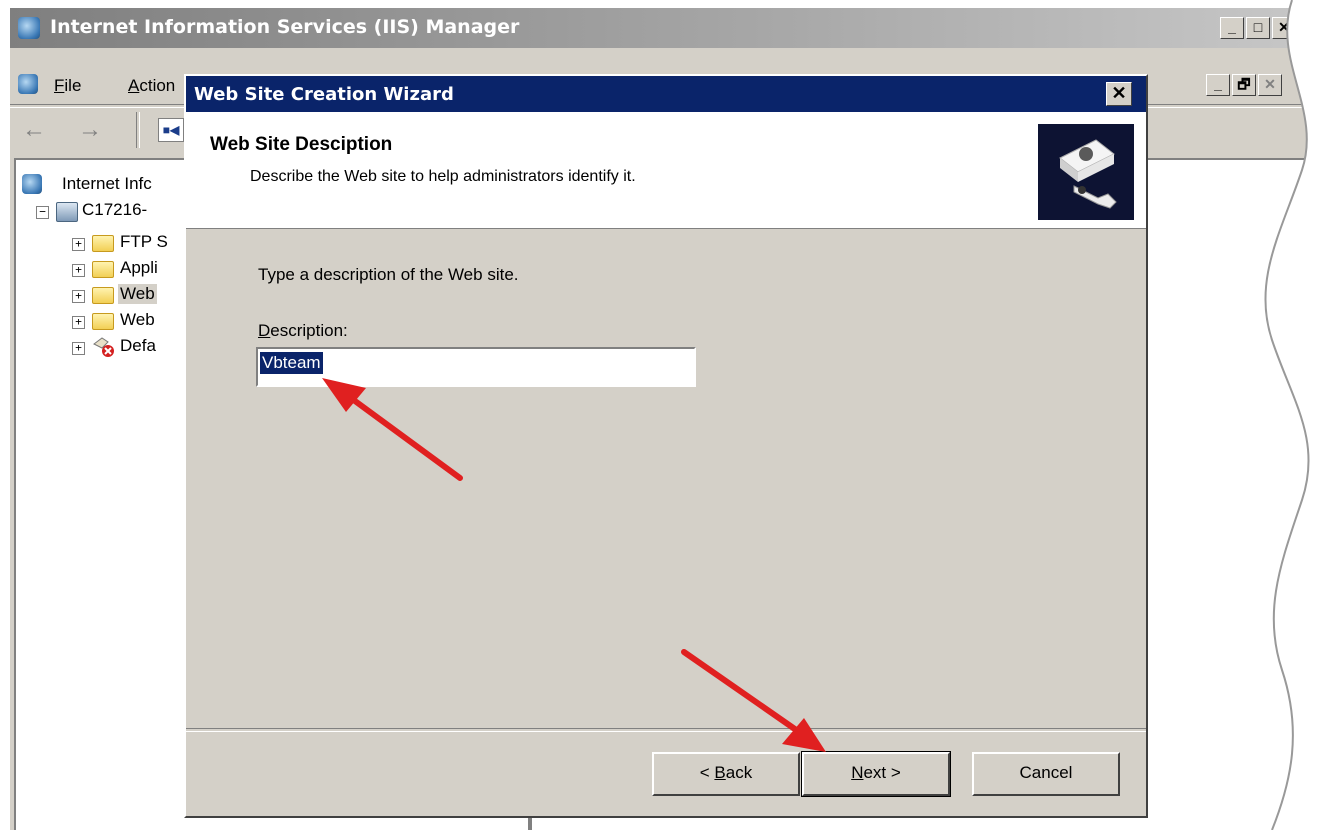  I want to click on annotation-arrow-next, so click(753, 700).